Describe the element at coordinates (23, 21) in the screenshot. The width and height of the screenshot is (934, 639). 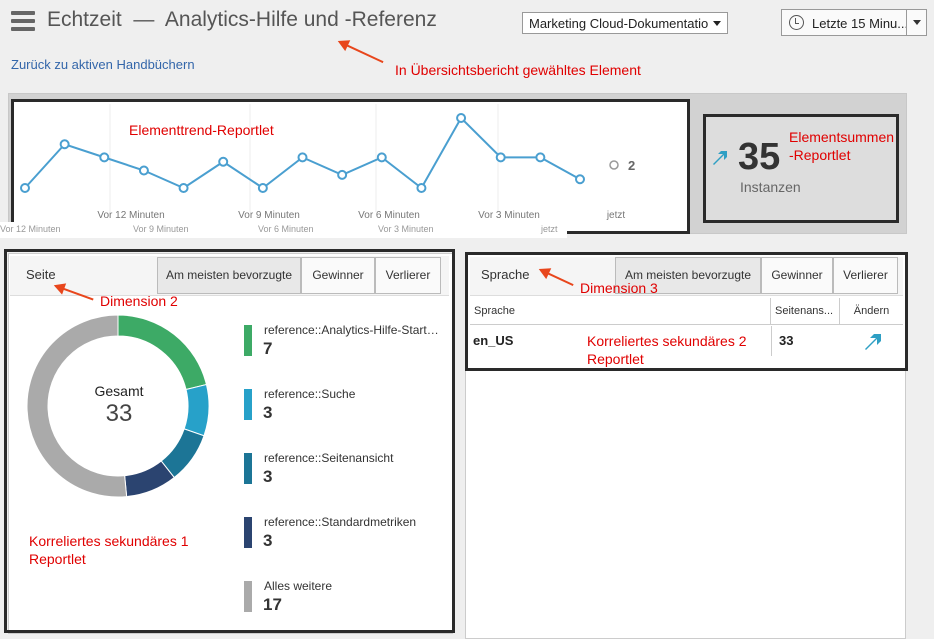
I see `menu-icon` at that location.